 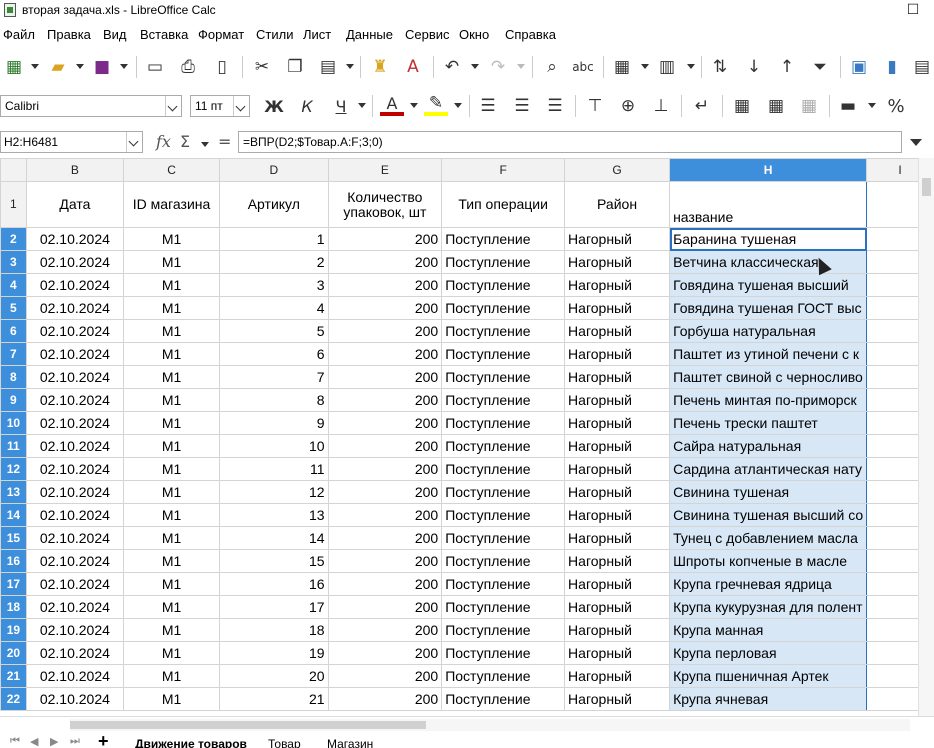 What do you see at coordinates (768, 308) in the screenshot?
I see `cell-name: Говядина тушеная ГОСТ выс` at bounding box center [768, 308].